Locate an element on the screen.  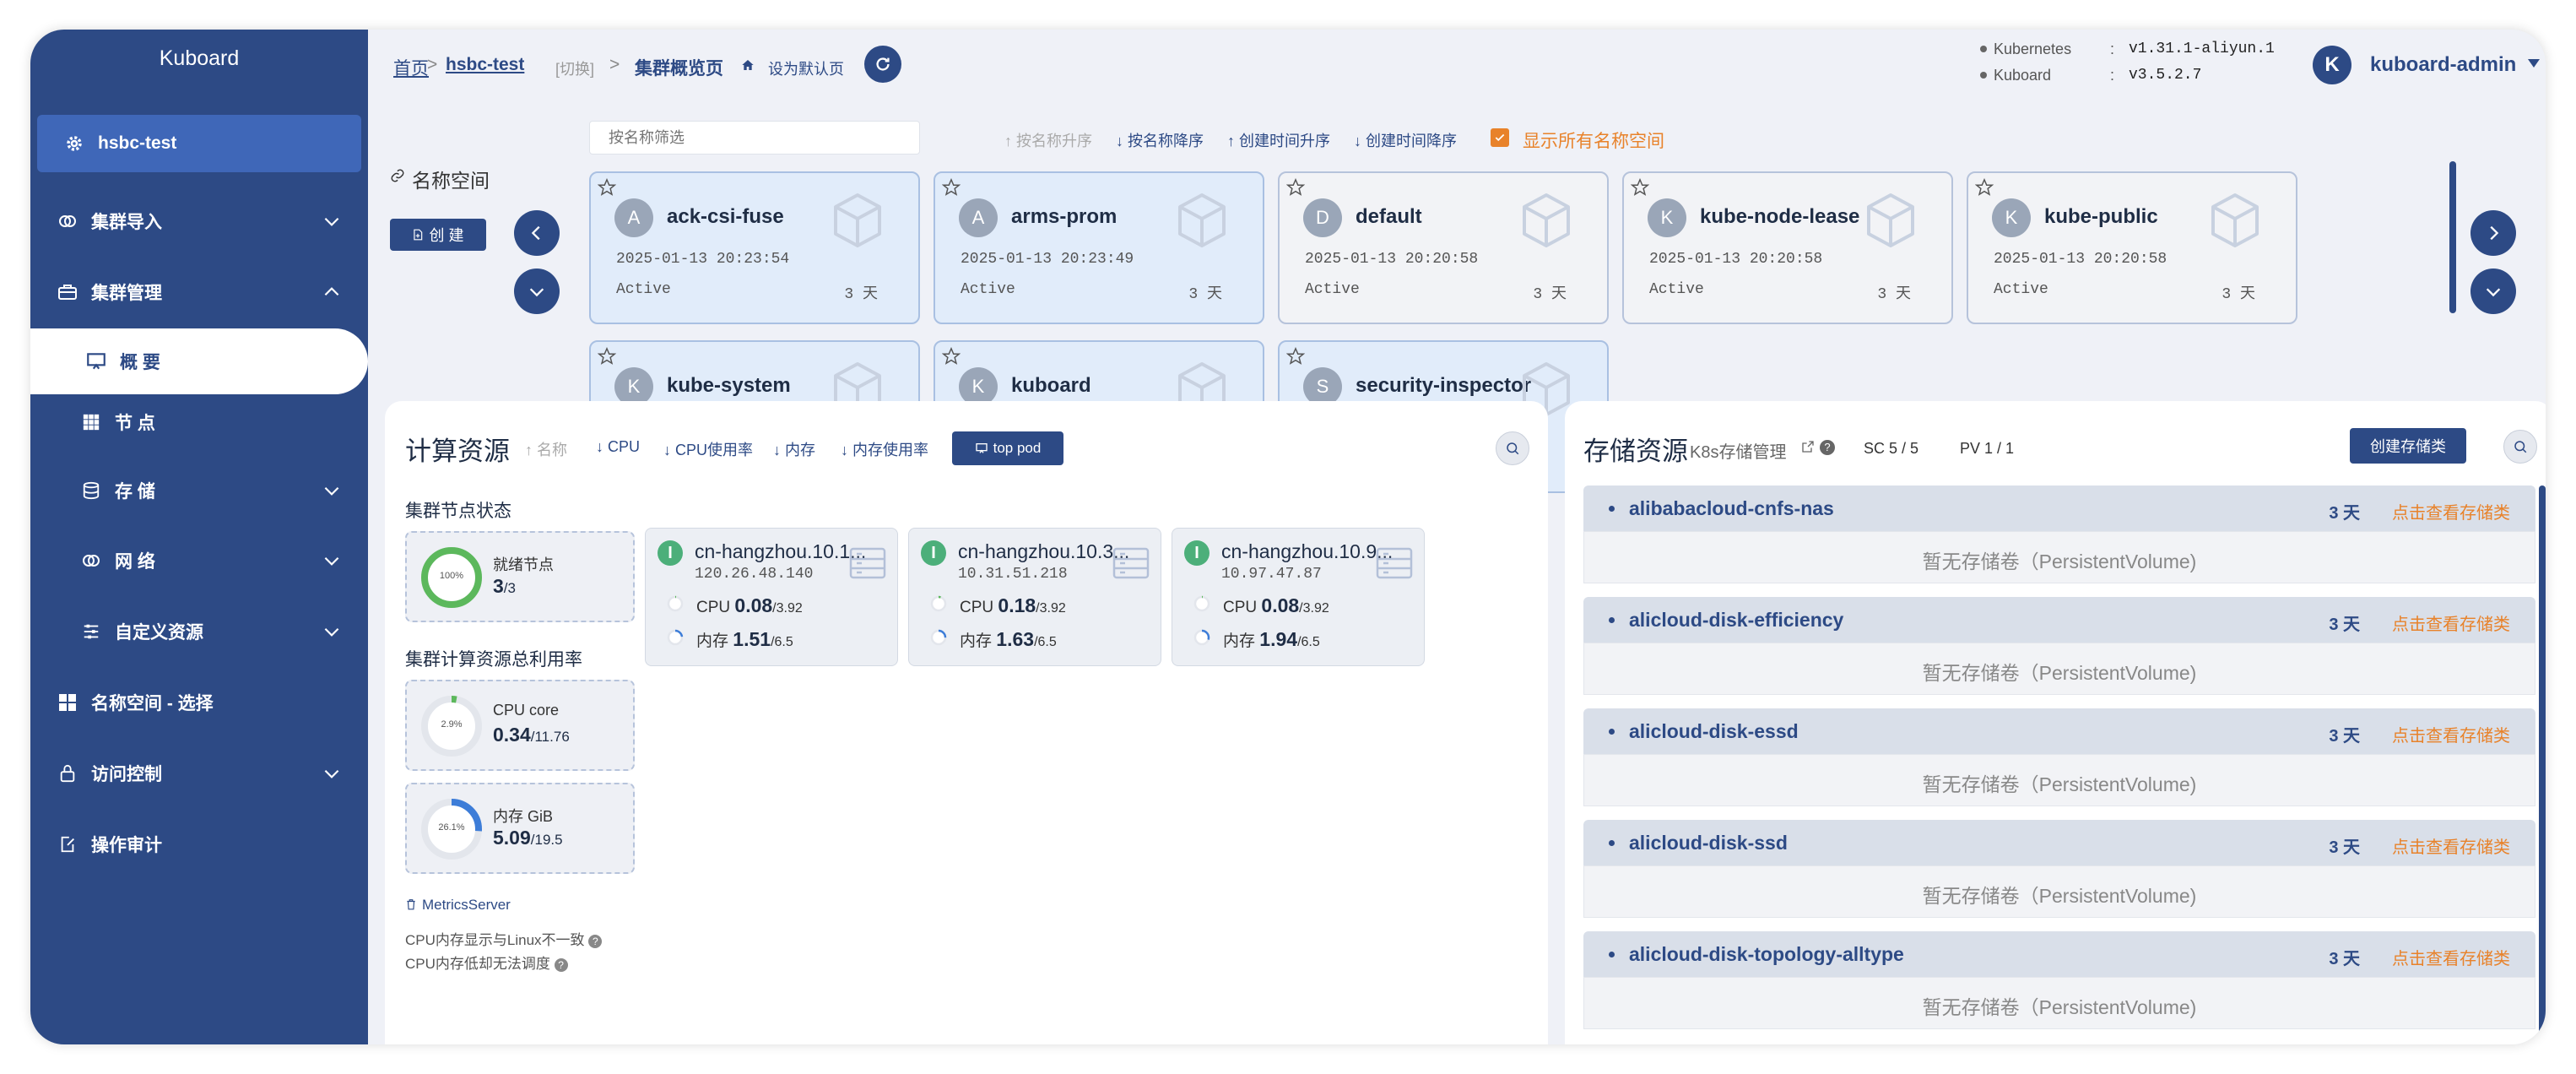
cube-icon is located at coordinates (1891, 220).